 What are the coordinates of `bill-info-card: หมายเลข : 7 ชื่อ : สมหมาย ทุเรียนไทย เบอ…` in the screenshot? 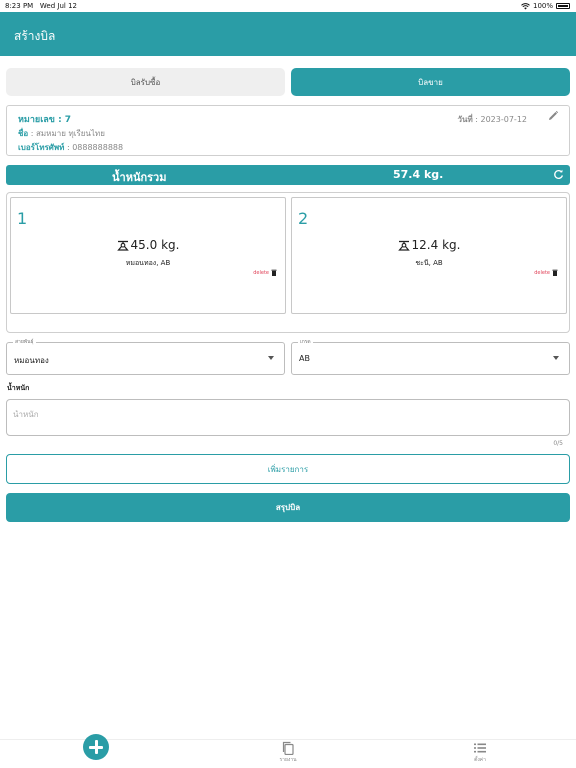 It's located at (288, 130).